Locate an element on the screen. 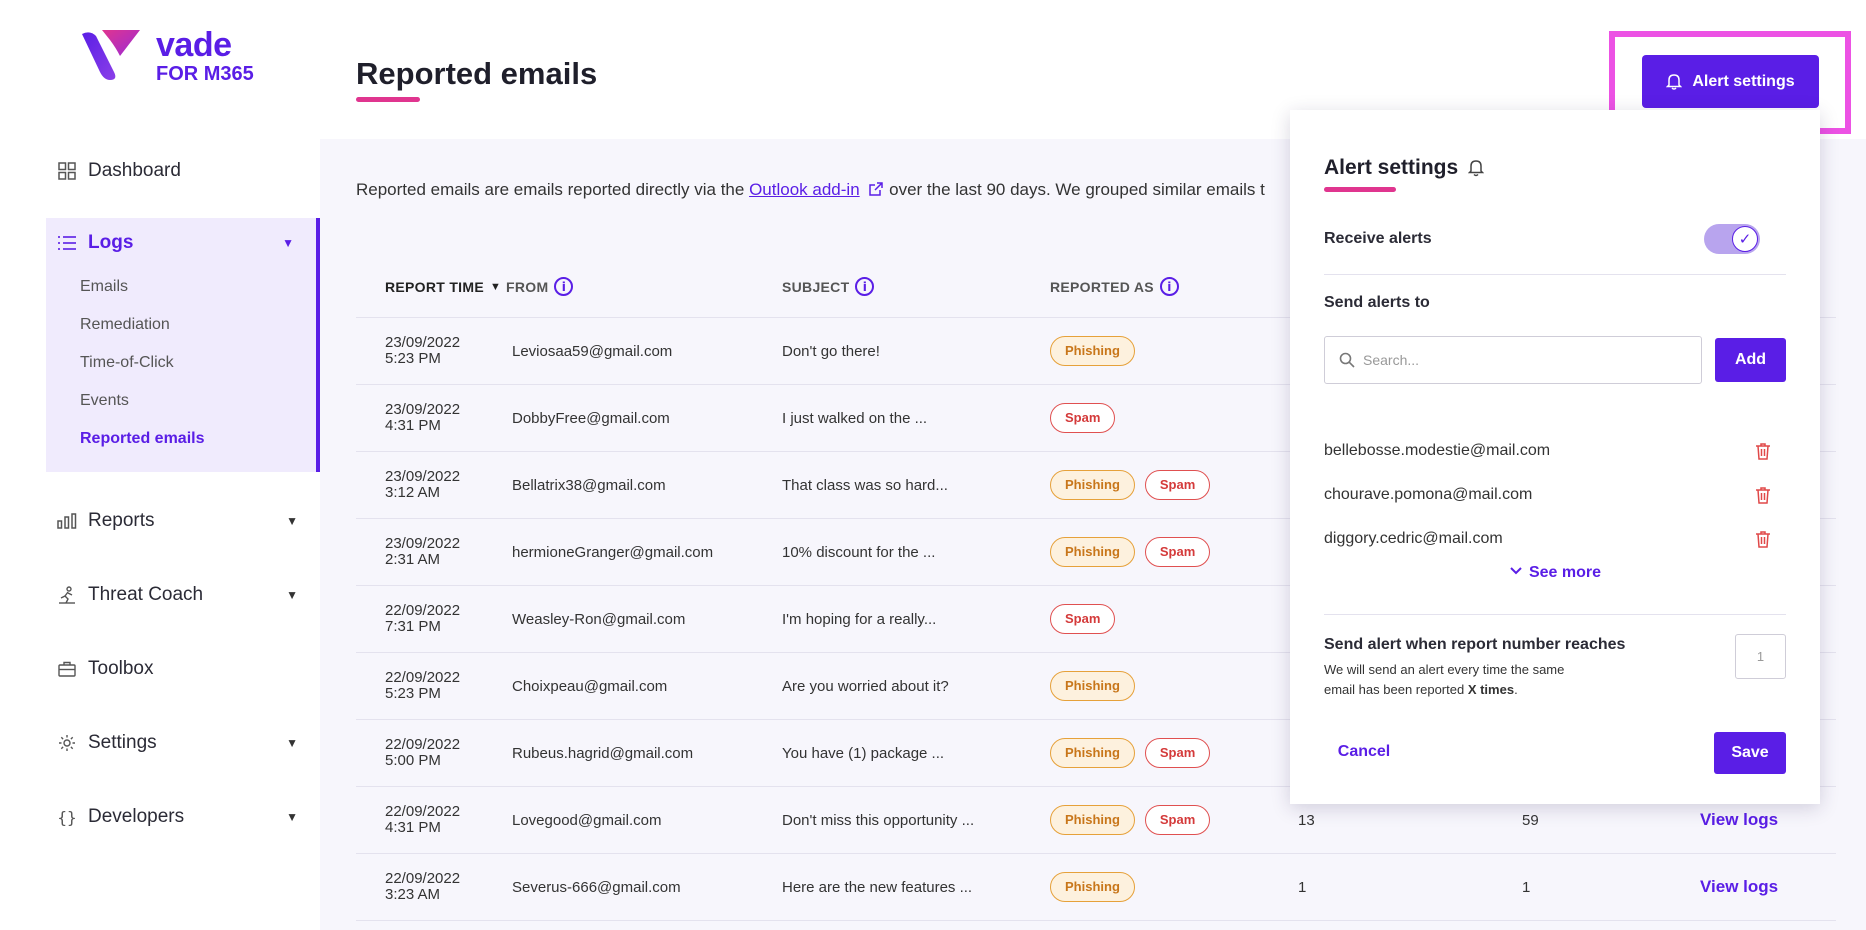  brand-name: vade is located at coordinates (194, 45).